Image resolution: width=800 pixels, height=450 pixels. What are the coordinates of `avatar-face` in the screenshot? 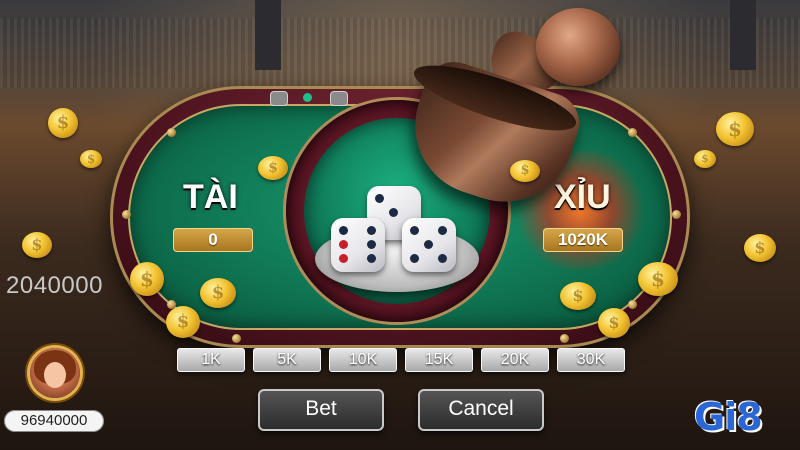 It's located at (55, 375).